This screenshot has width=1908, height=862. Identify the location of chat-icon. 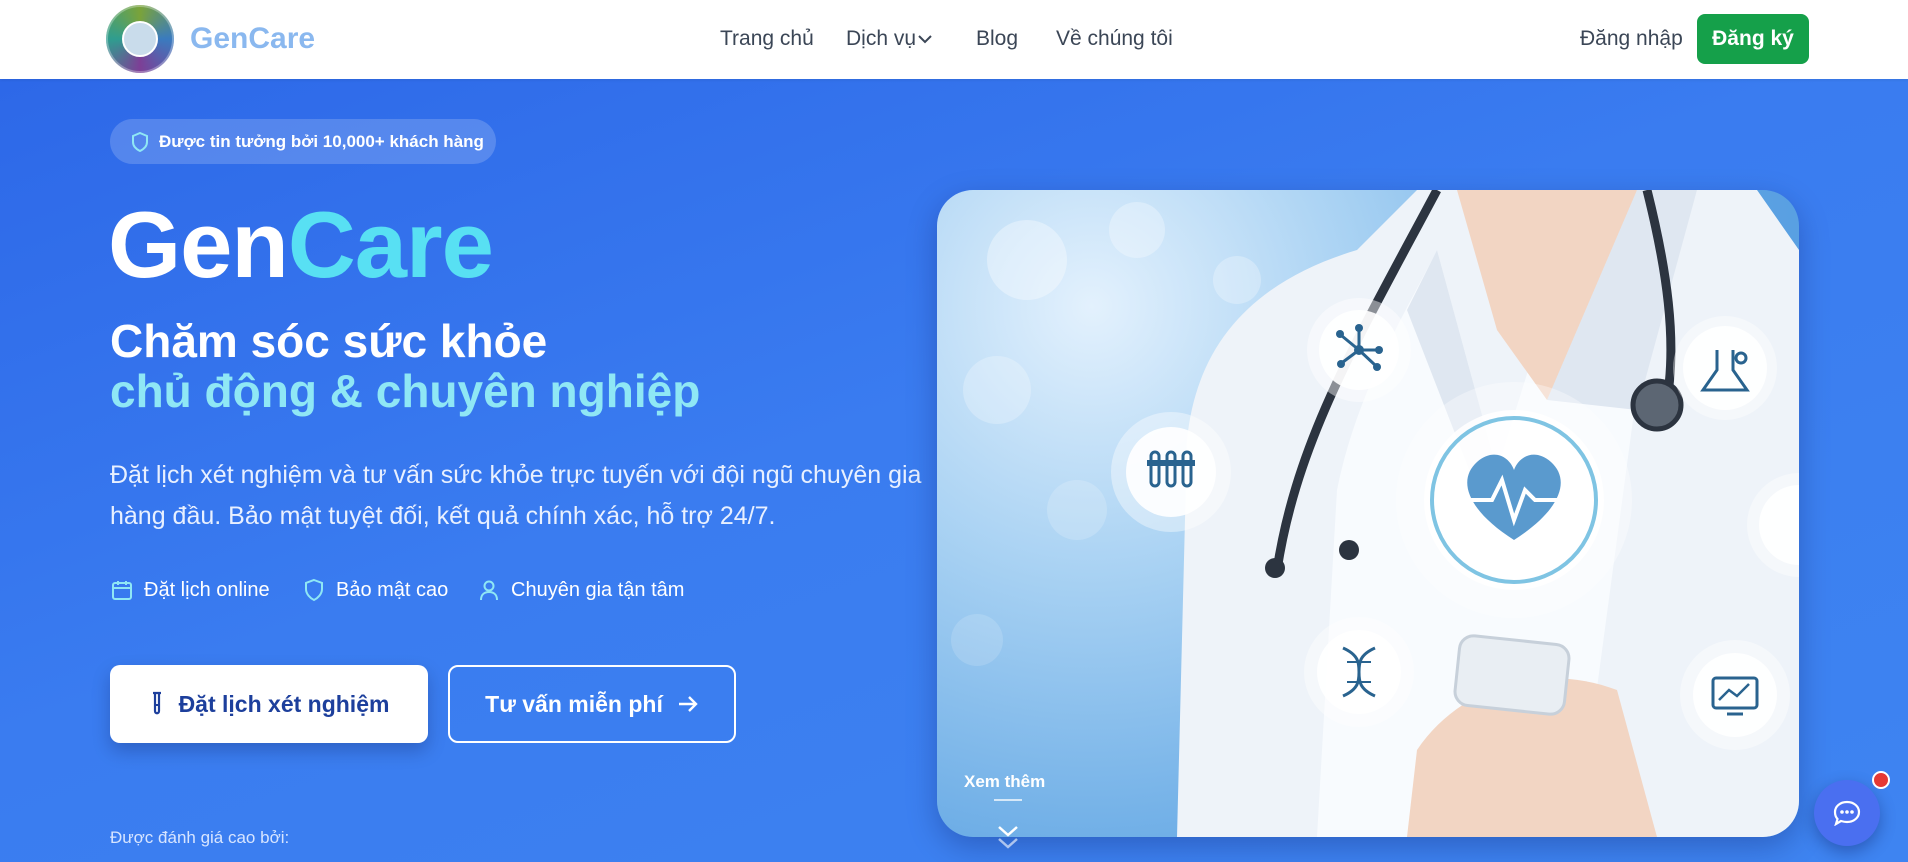
(1847, 813).